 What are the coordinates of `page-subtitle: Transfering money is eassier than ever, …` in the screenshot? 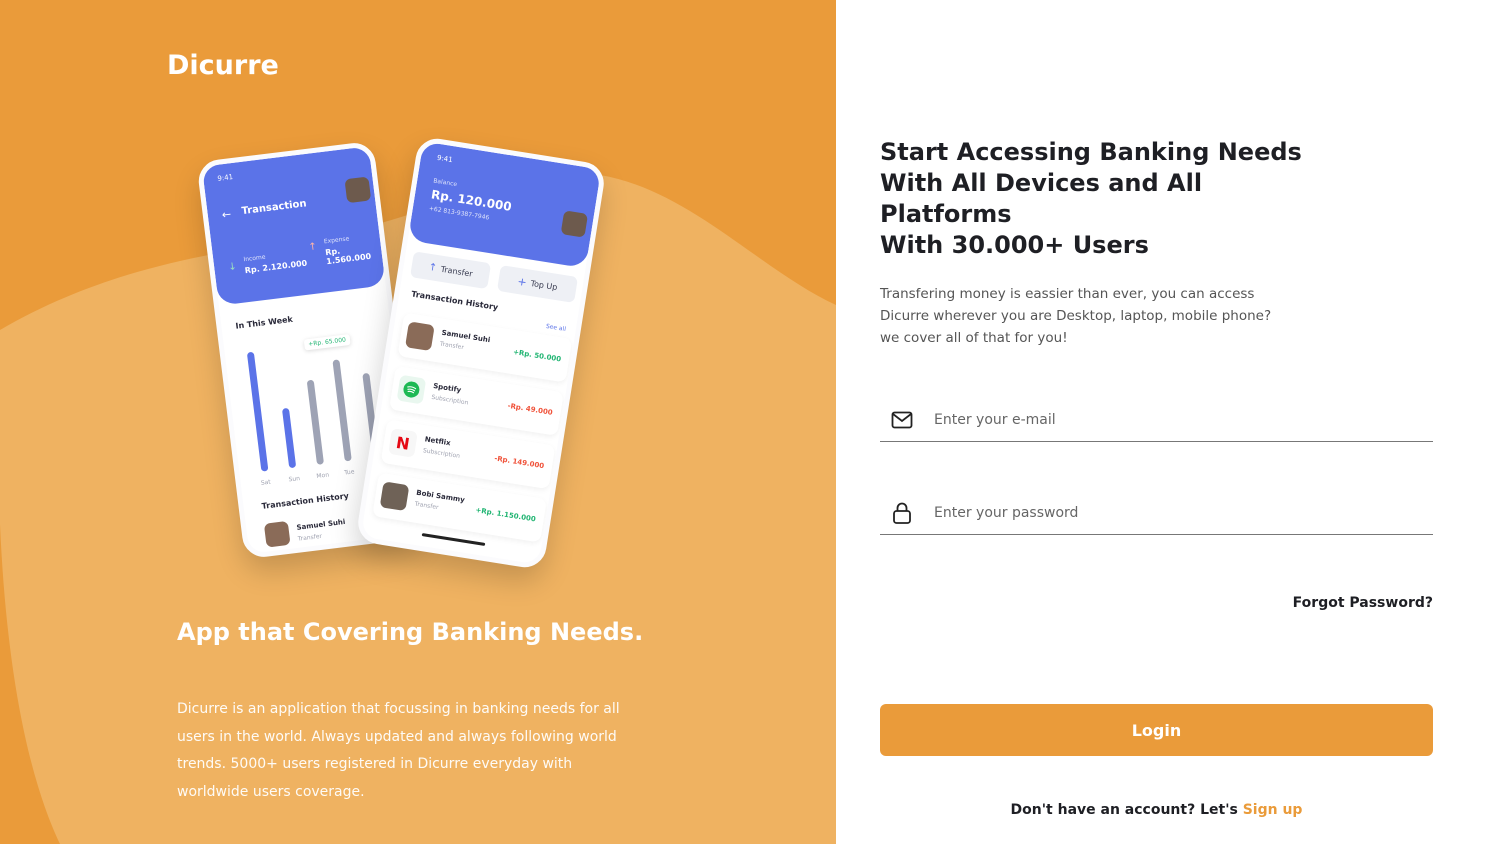 It's located at (1080, 316).